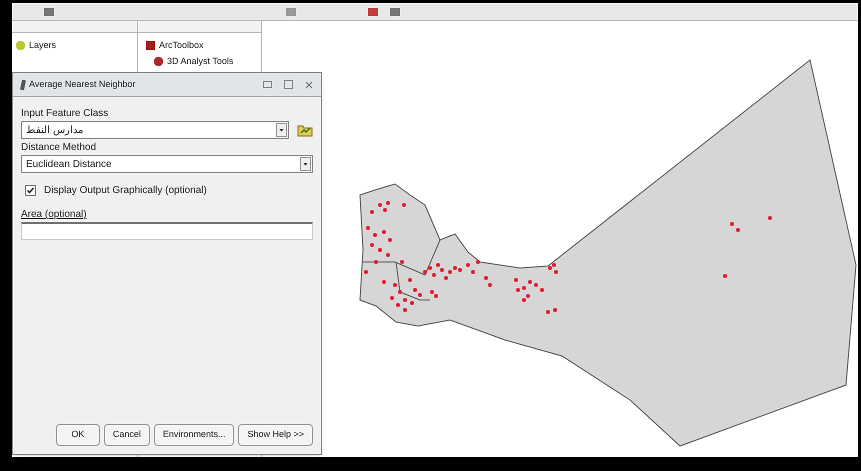 This screenshot has width=861, height=471. Describe the element at coordinates (288, 84) in the screenshot. I see `maximize-icon` at that location.